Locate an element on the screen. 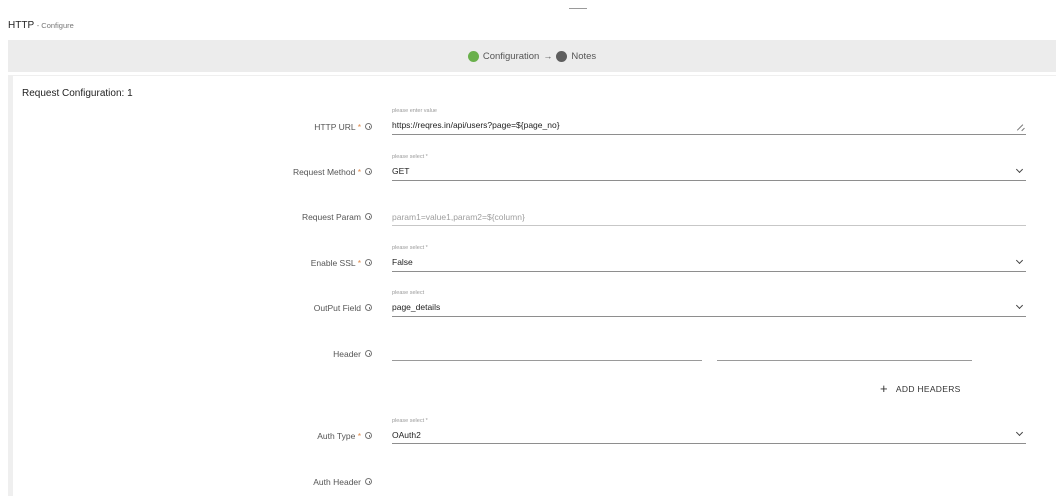  output-field-hint: please select is located at coordinates (408, 293).